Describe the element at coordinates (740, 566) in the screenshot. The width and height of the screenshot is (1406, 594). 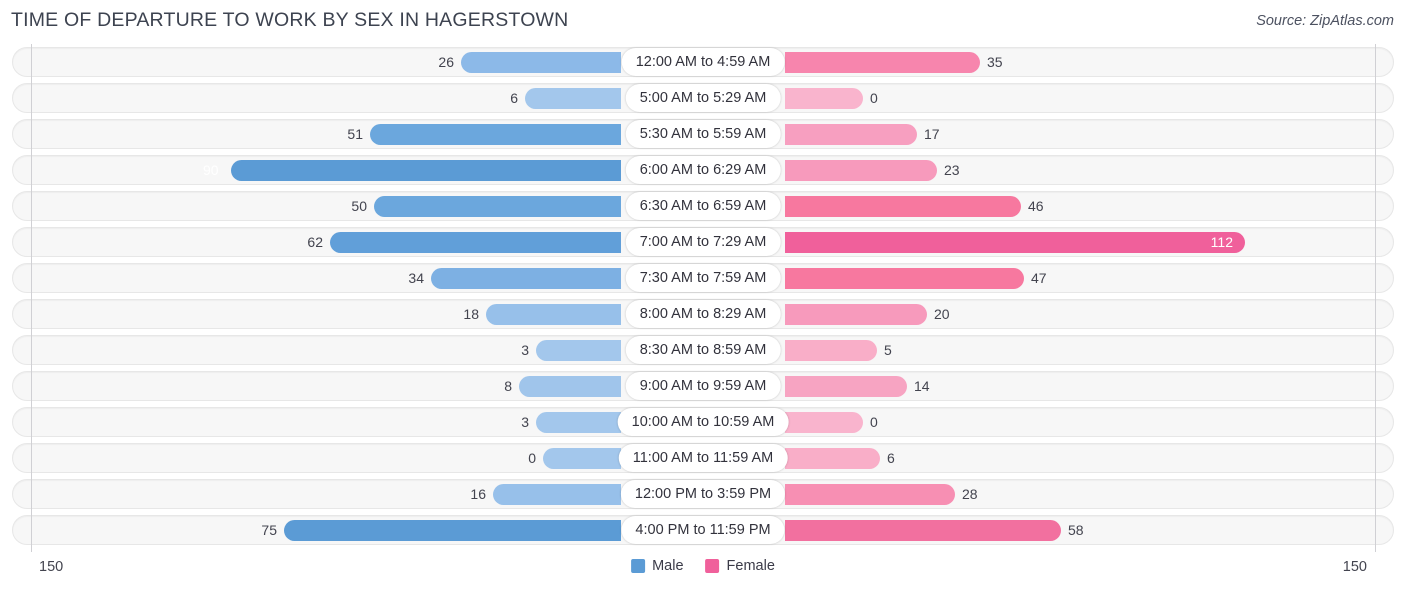
I see `legend-item-female: Female` at that location.